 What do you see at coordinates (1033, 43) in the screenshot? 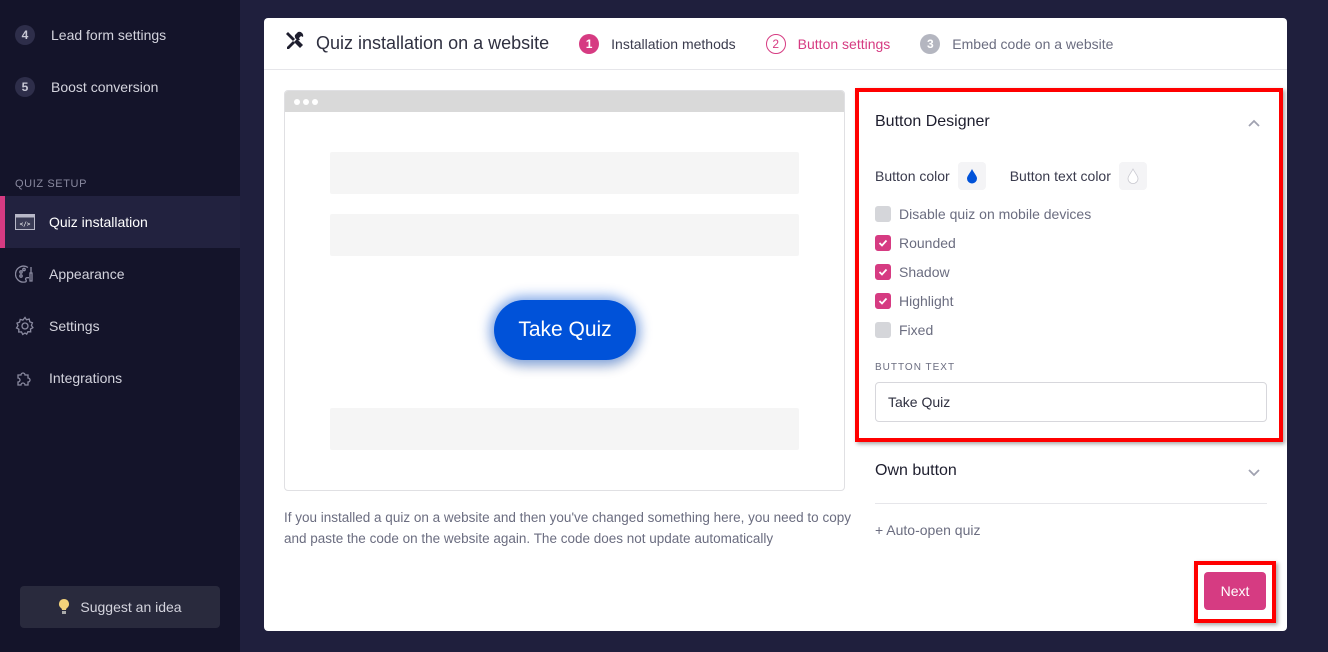
I see `step-label: Embed code on a website` at bounding box center [1033, 43].